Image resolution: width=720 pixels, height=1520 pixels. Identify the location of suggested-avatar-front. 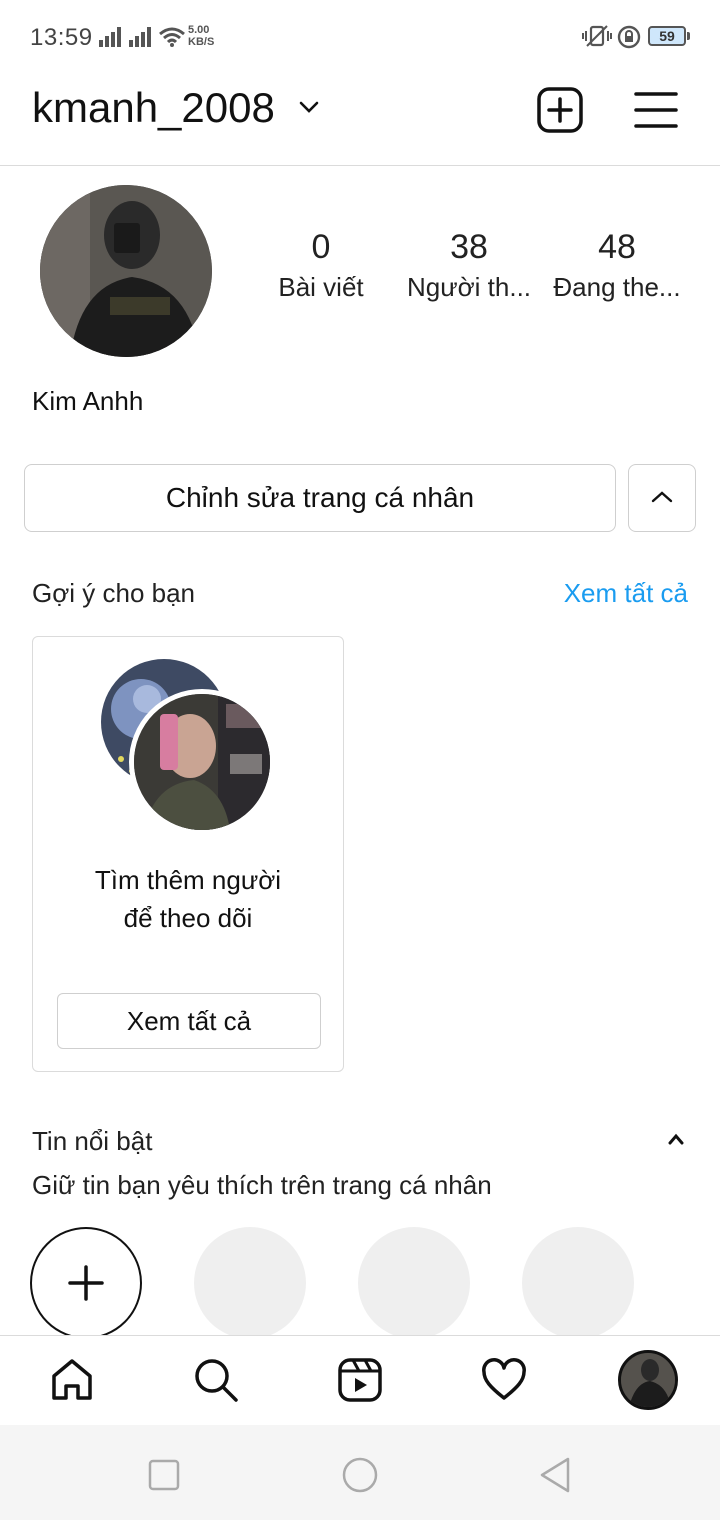
(202, 762).